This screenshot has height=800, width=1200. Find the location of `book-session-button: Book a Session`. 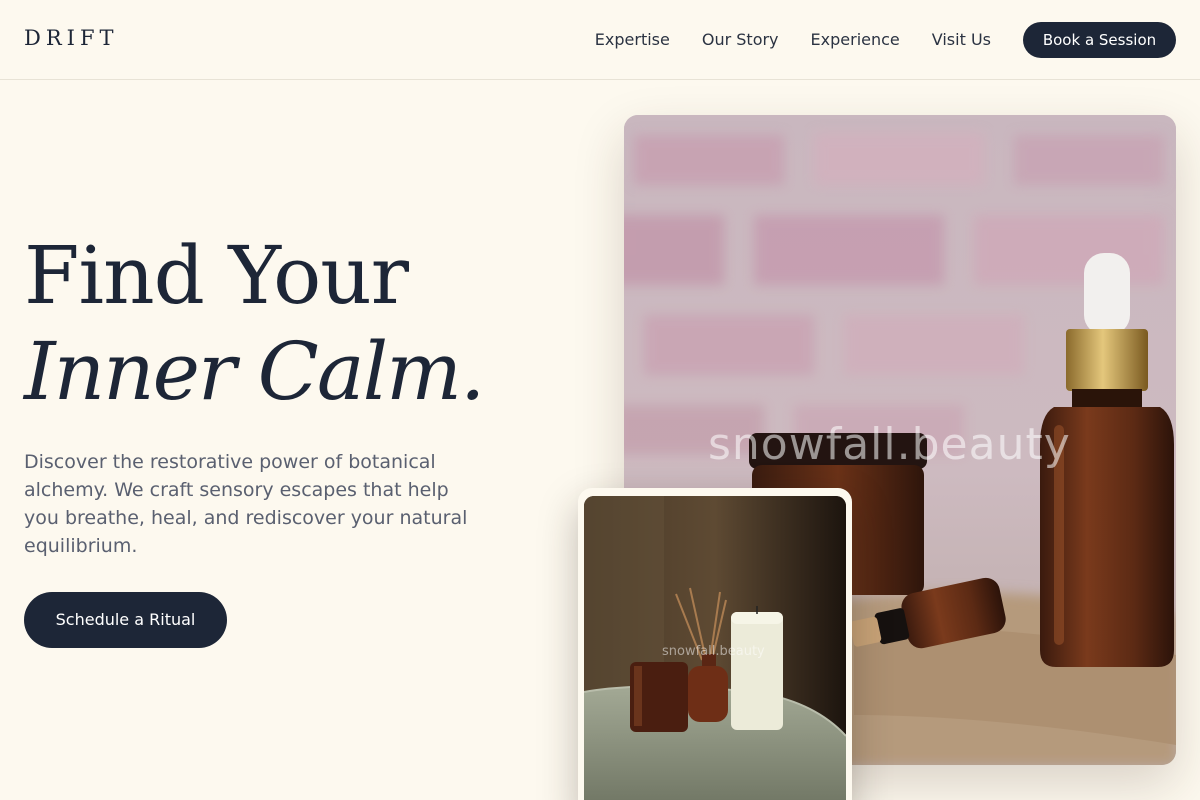

book-session-button: Book a Session is located at coordinates (1099, 40).